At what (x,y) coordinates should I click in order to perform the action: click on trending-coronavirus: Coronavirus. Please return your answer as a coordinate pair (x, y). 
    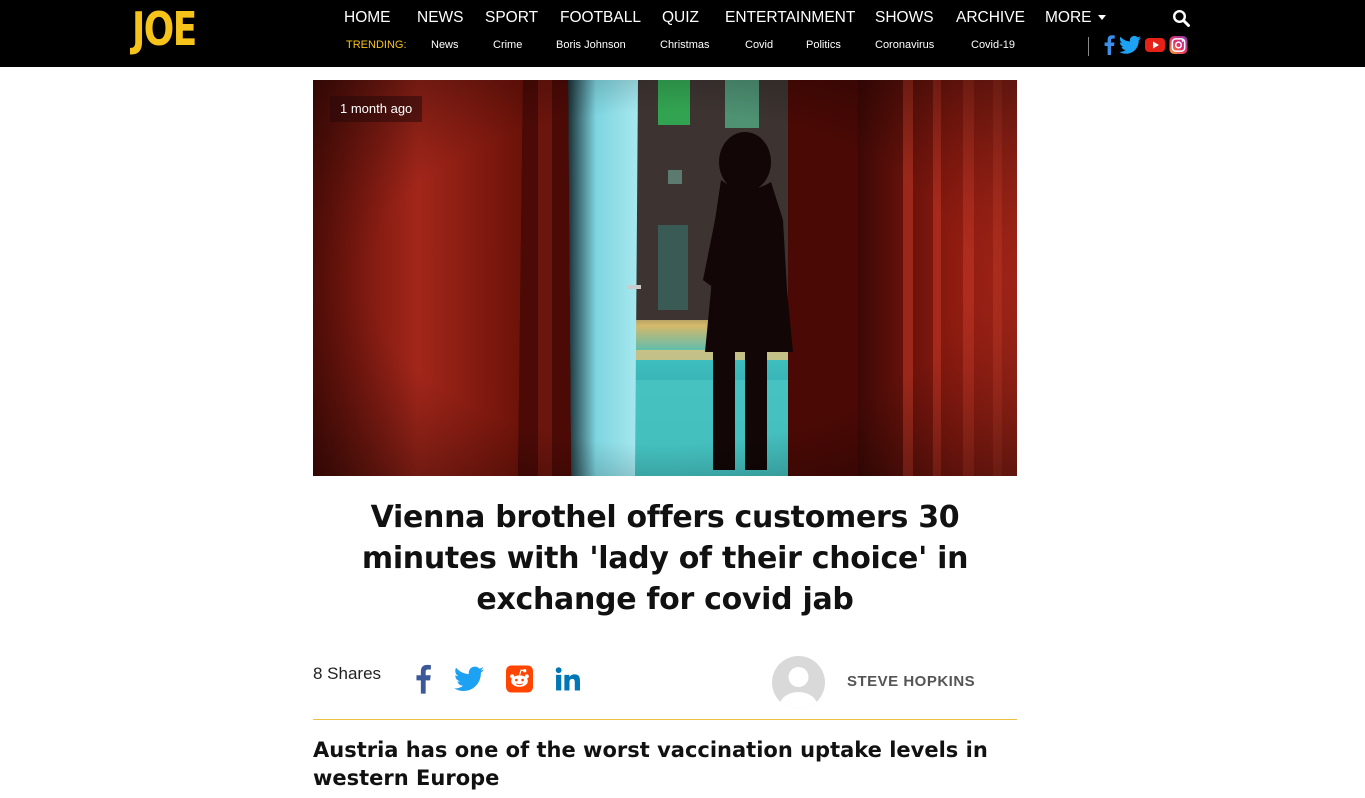
    Looking at the image, I should click on (904, 45).